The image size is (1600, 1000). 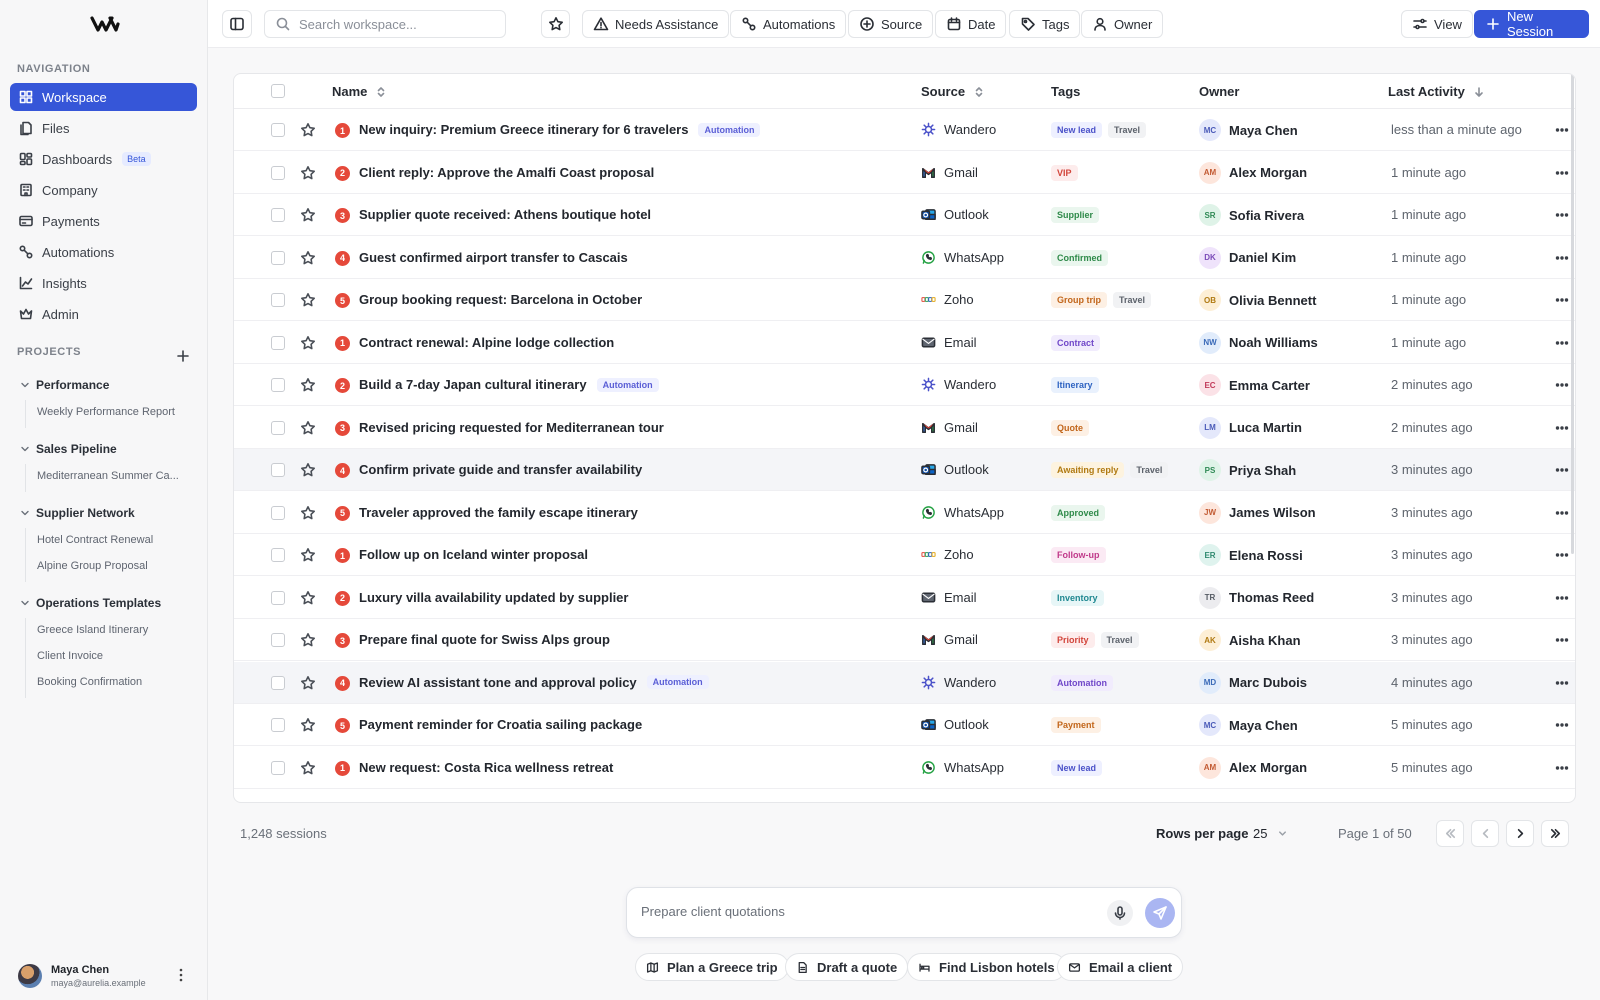 I want to click on session-name: Prepare final quote for Swiss Alps group, so click(x=484, y=639).